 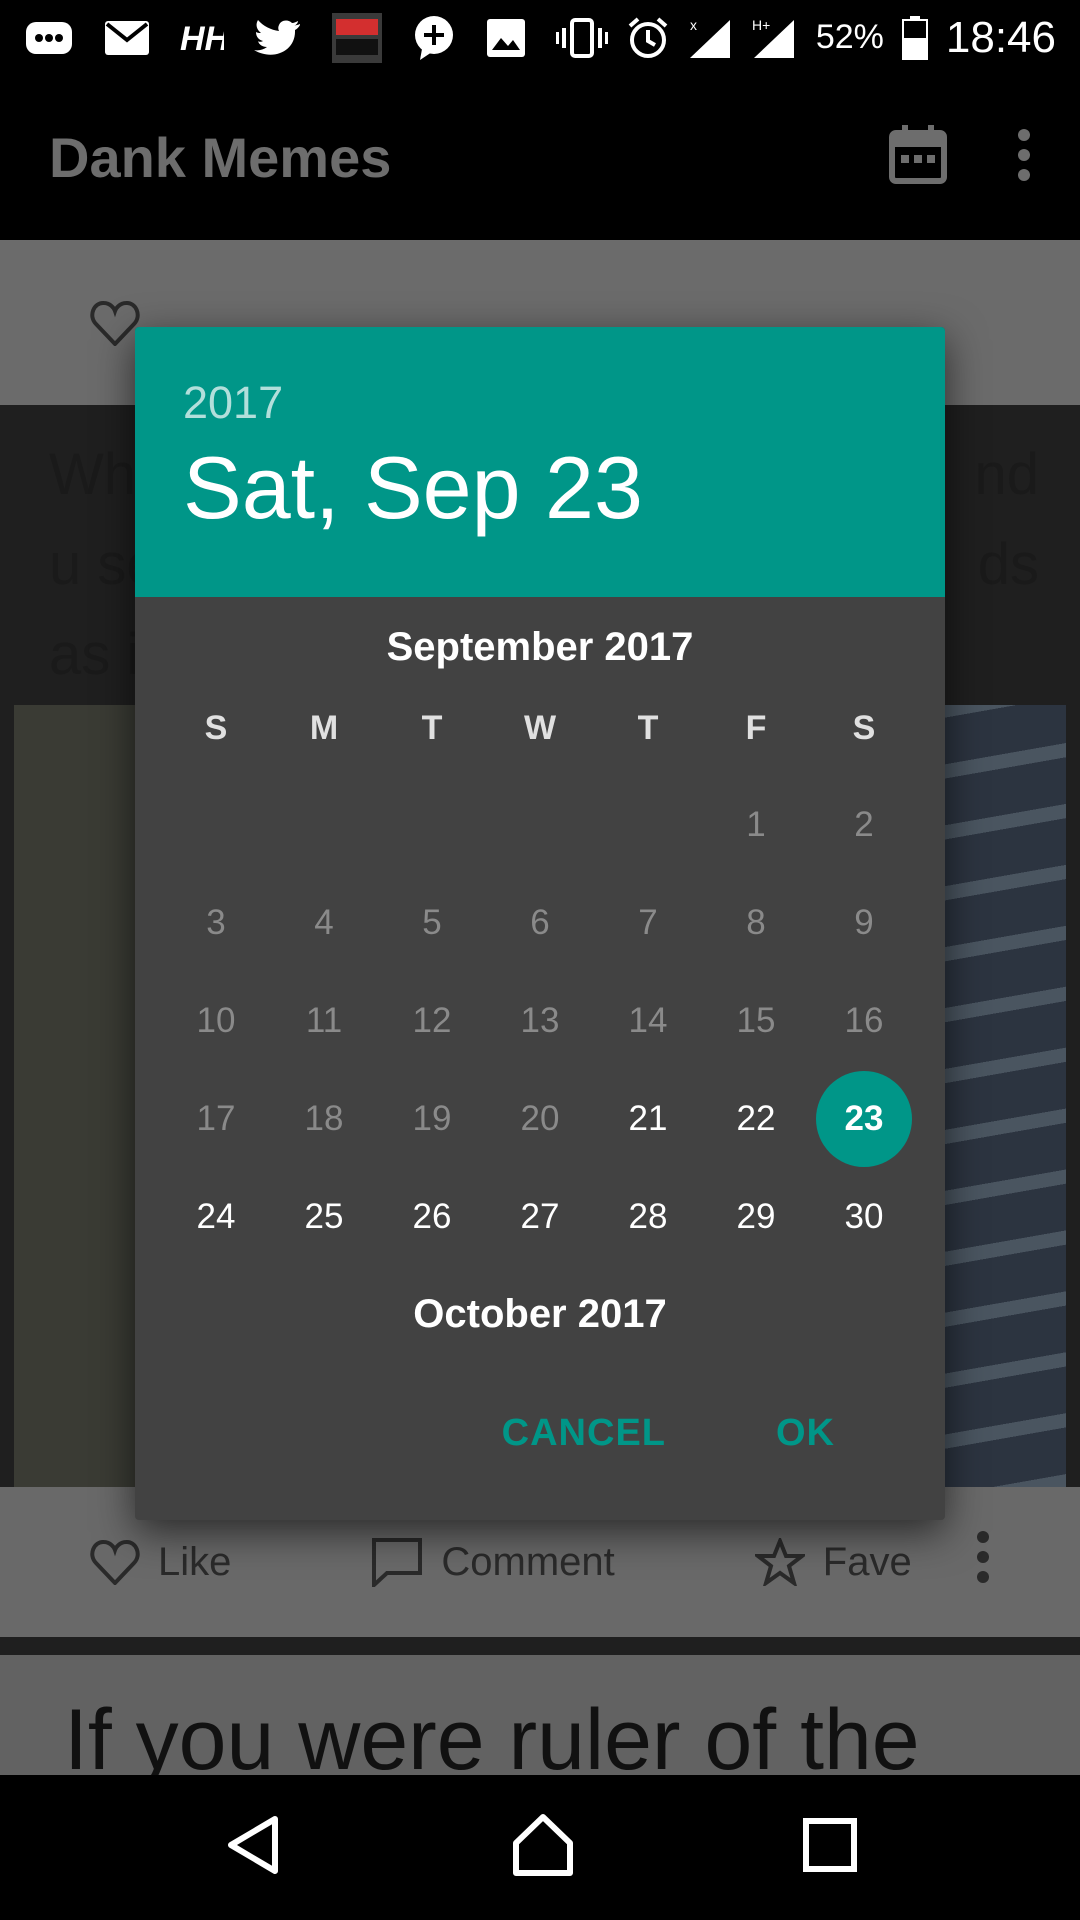 I want to click on calendar-icon, so click(x=918, y=157).